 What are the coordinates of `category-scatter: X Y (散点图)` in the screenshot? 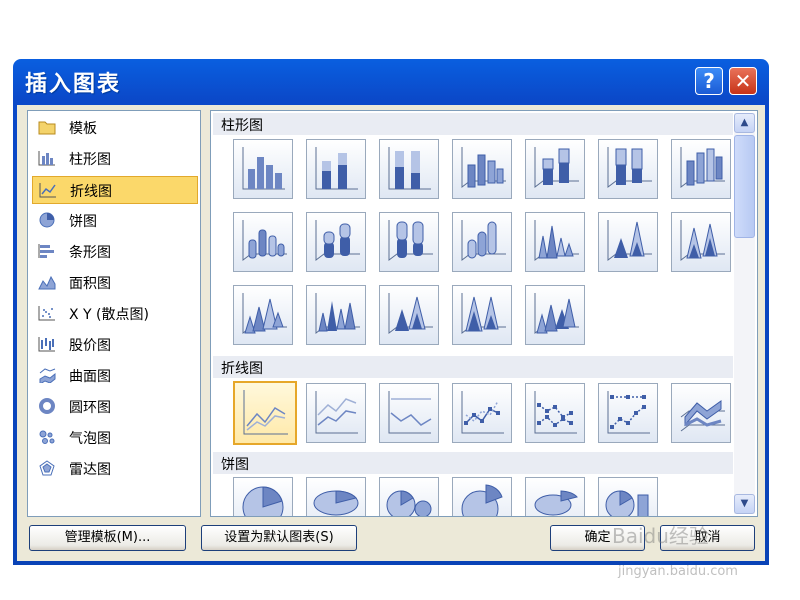 It's located at (115, 314).